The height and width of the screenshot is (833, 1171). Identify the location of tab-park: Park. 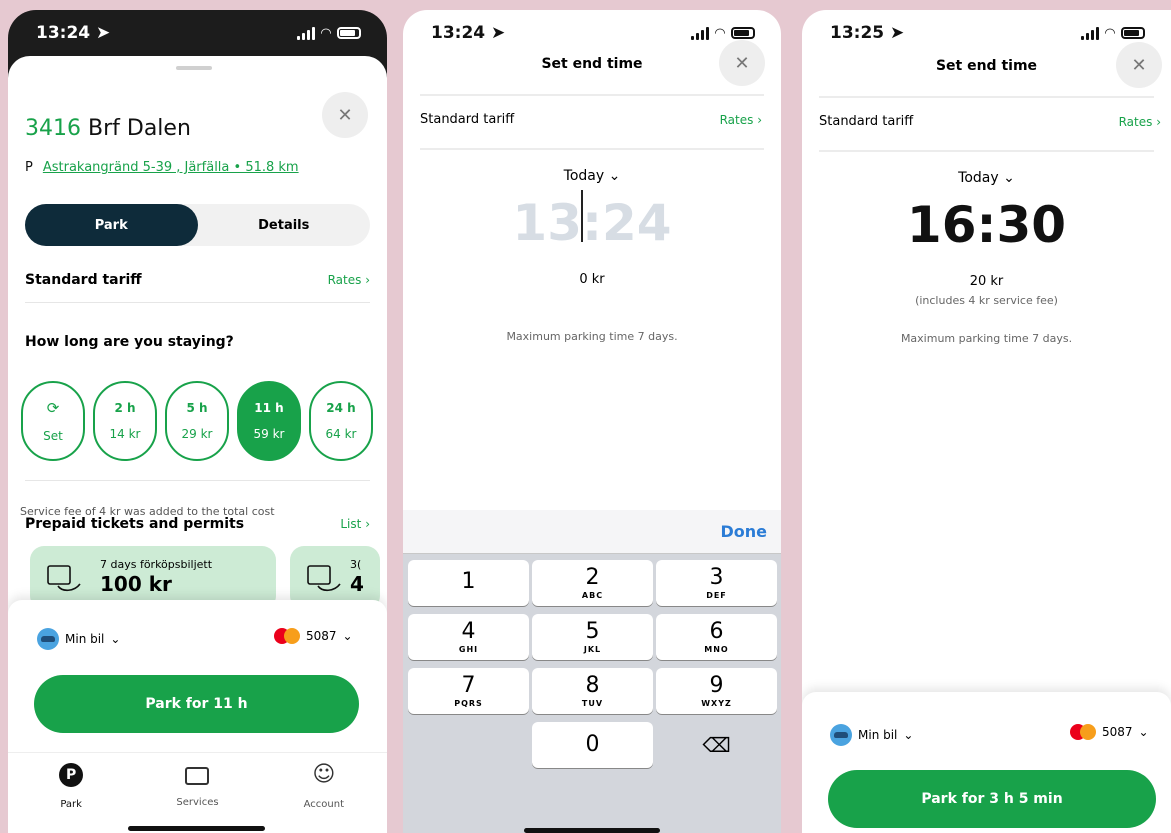
(111, 225).